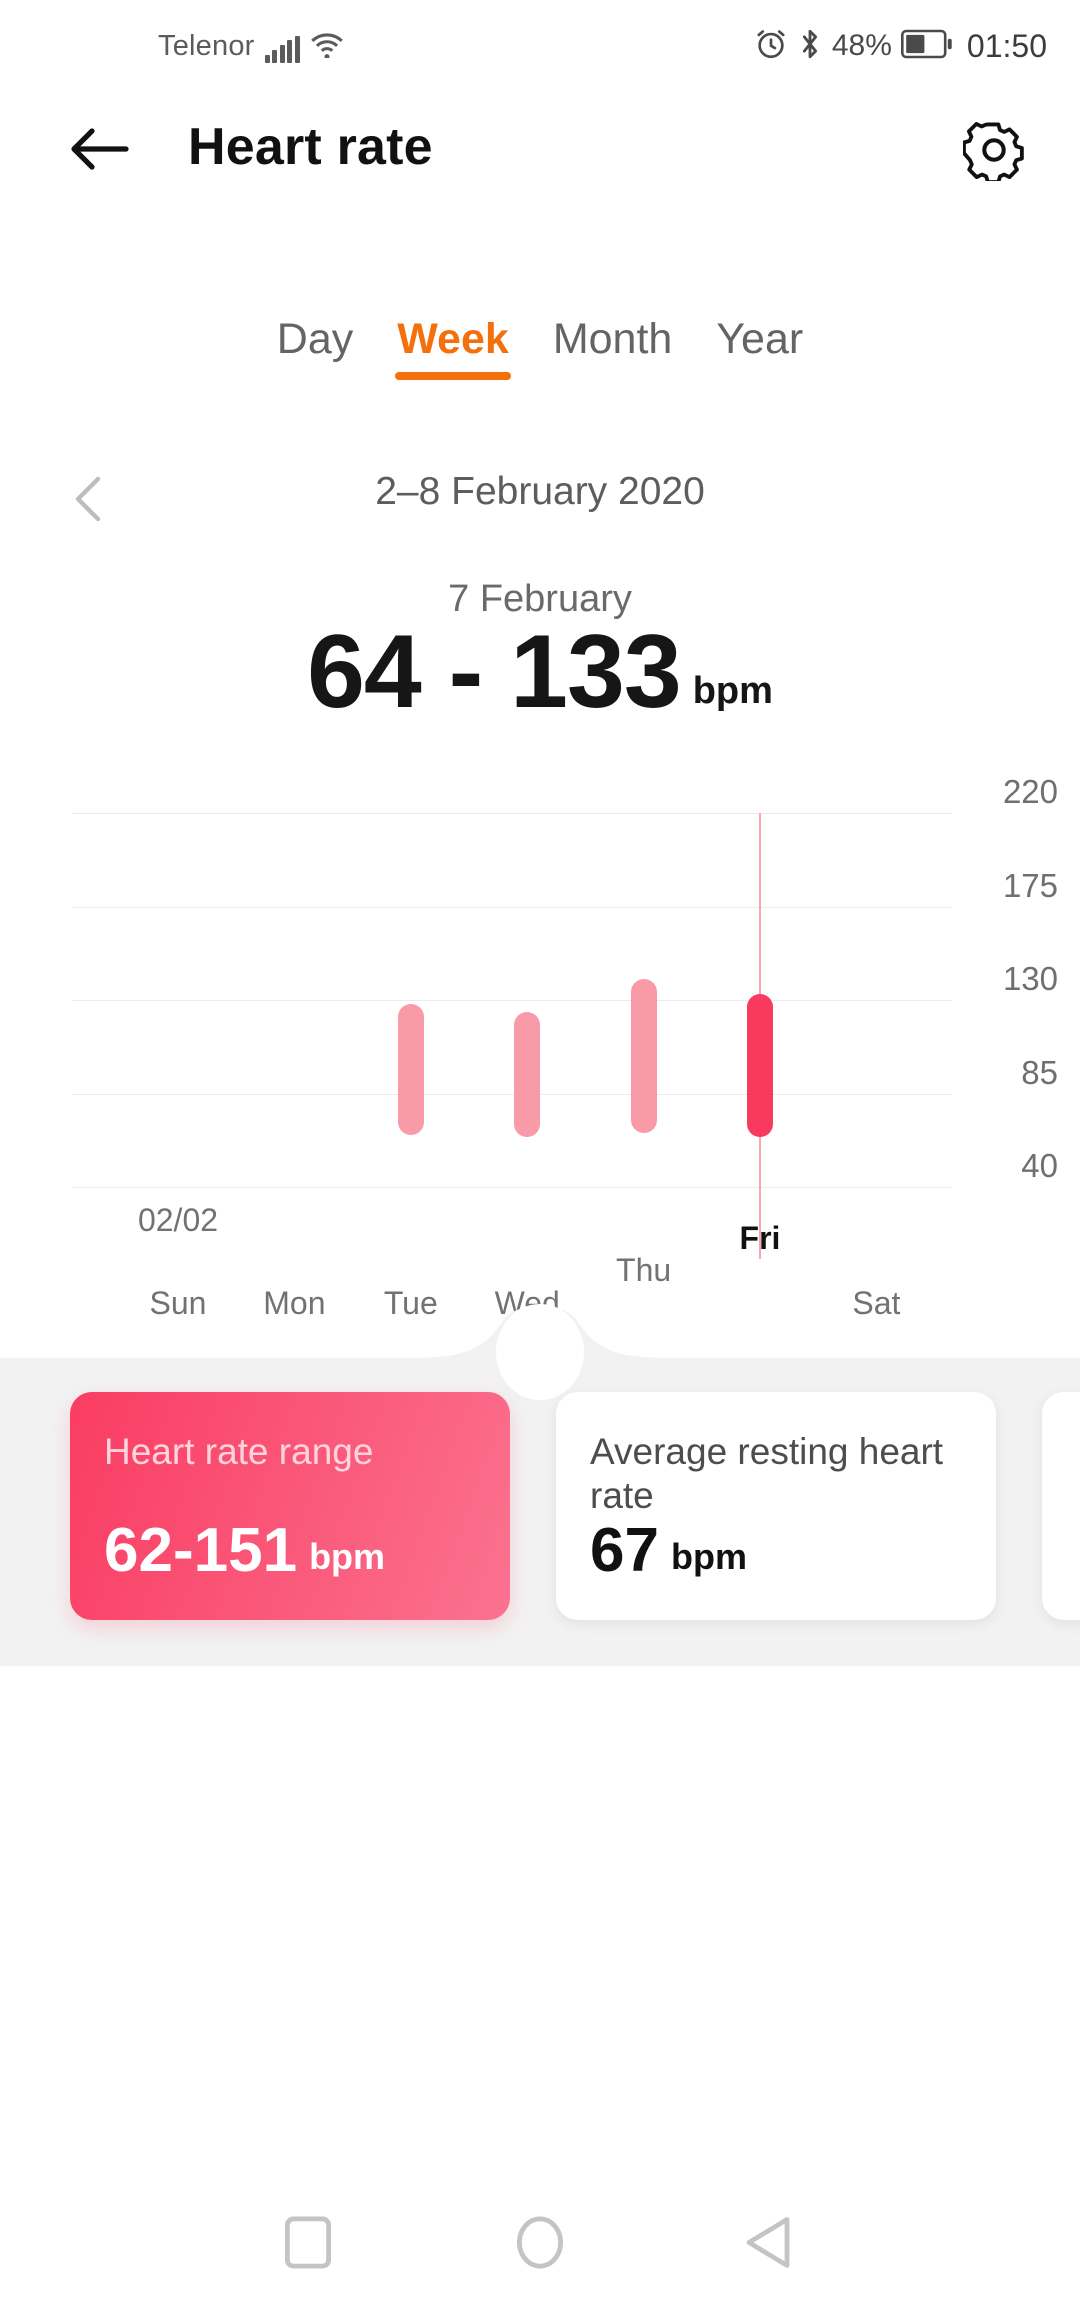 Image resolution: width=1080 pixels, height=2310 pixels. What do you see at coordinates (759, 347) in the screenshot?
I see `tab-year: Year` at bounding box center [759, 347].